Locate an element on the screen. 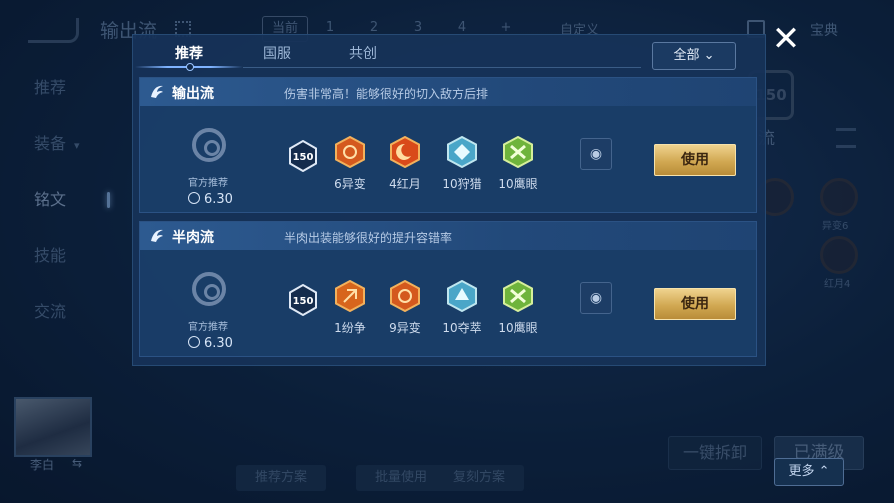  build-description: 伤害非常高！能够很好的切入敌方后排 is located at coordinates (386, 94).